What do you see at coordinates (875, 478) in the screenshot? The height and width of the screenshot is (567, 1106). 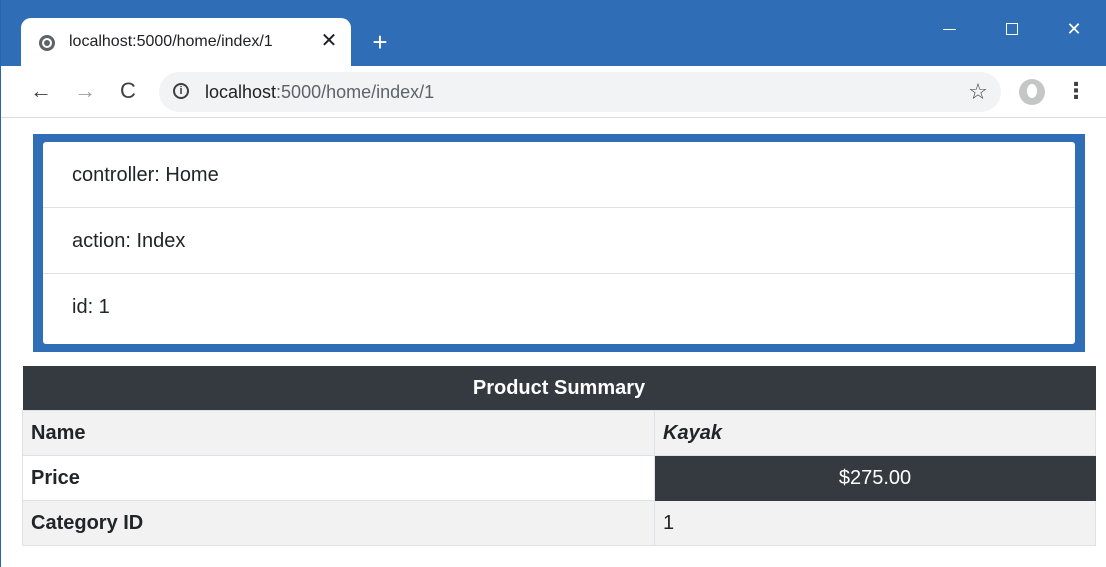 I see `row-value: $275.00` at bounding box center [875, 478].